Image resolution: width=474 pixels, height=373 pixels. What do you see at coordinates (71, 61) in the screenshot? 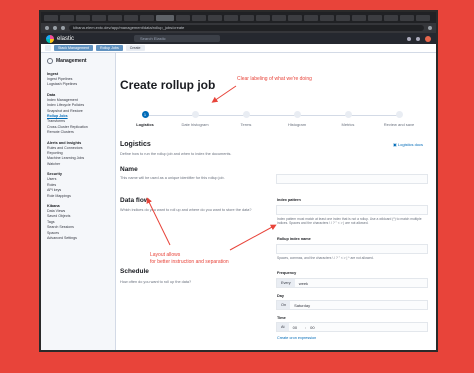
I see `sidebar-title-text: Management` at bounding box center [71, 61].